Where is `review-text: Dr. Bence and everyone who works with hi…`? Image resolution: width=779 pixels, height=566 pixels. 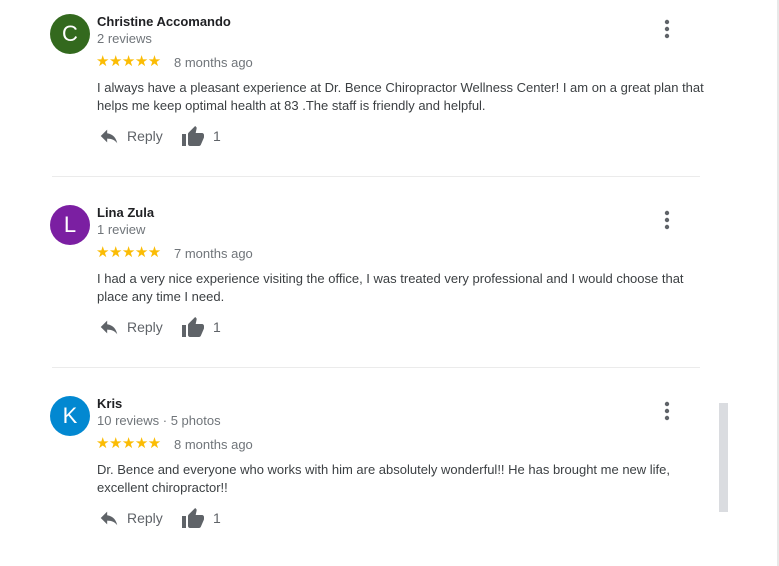
review-text: Dr. Bence and everyone who works with hi… is located at coordinates (384, 478).